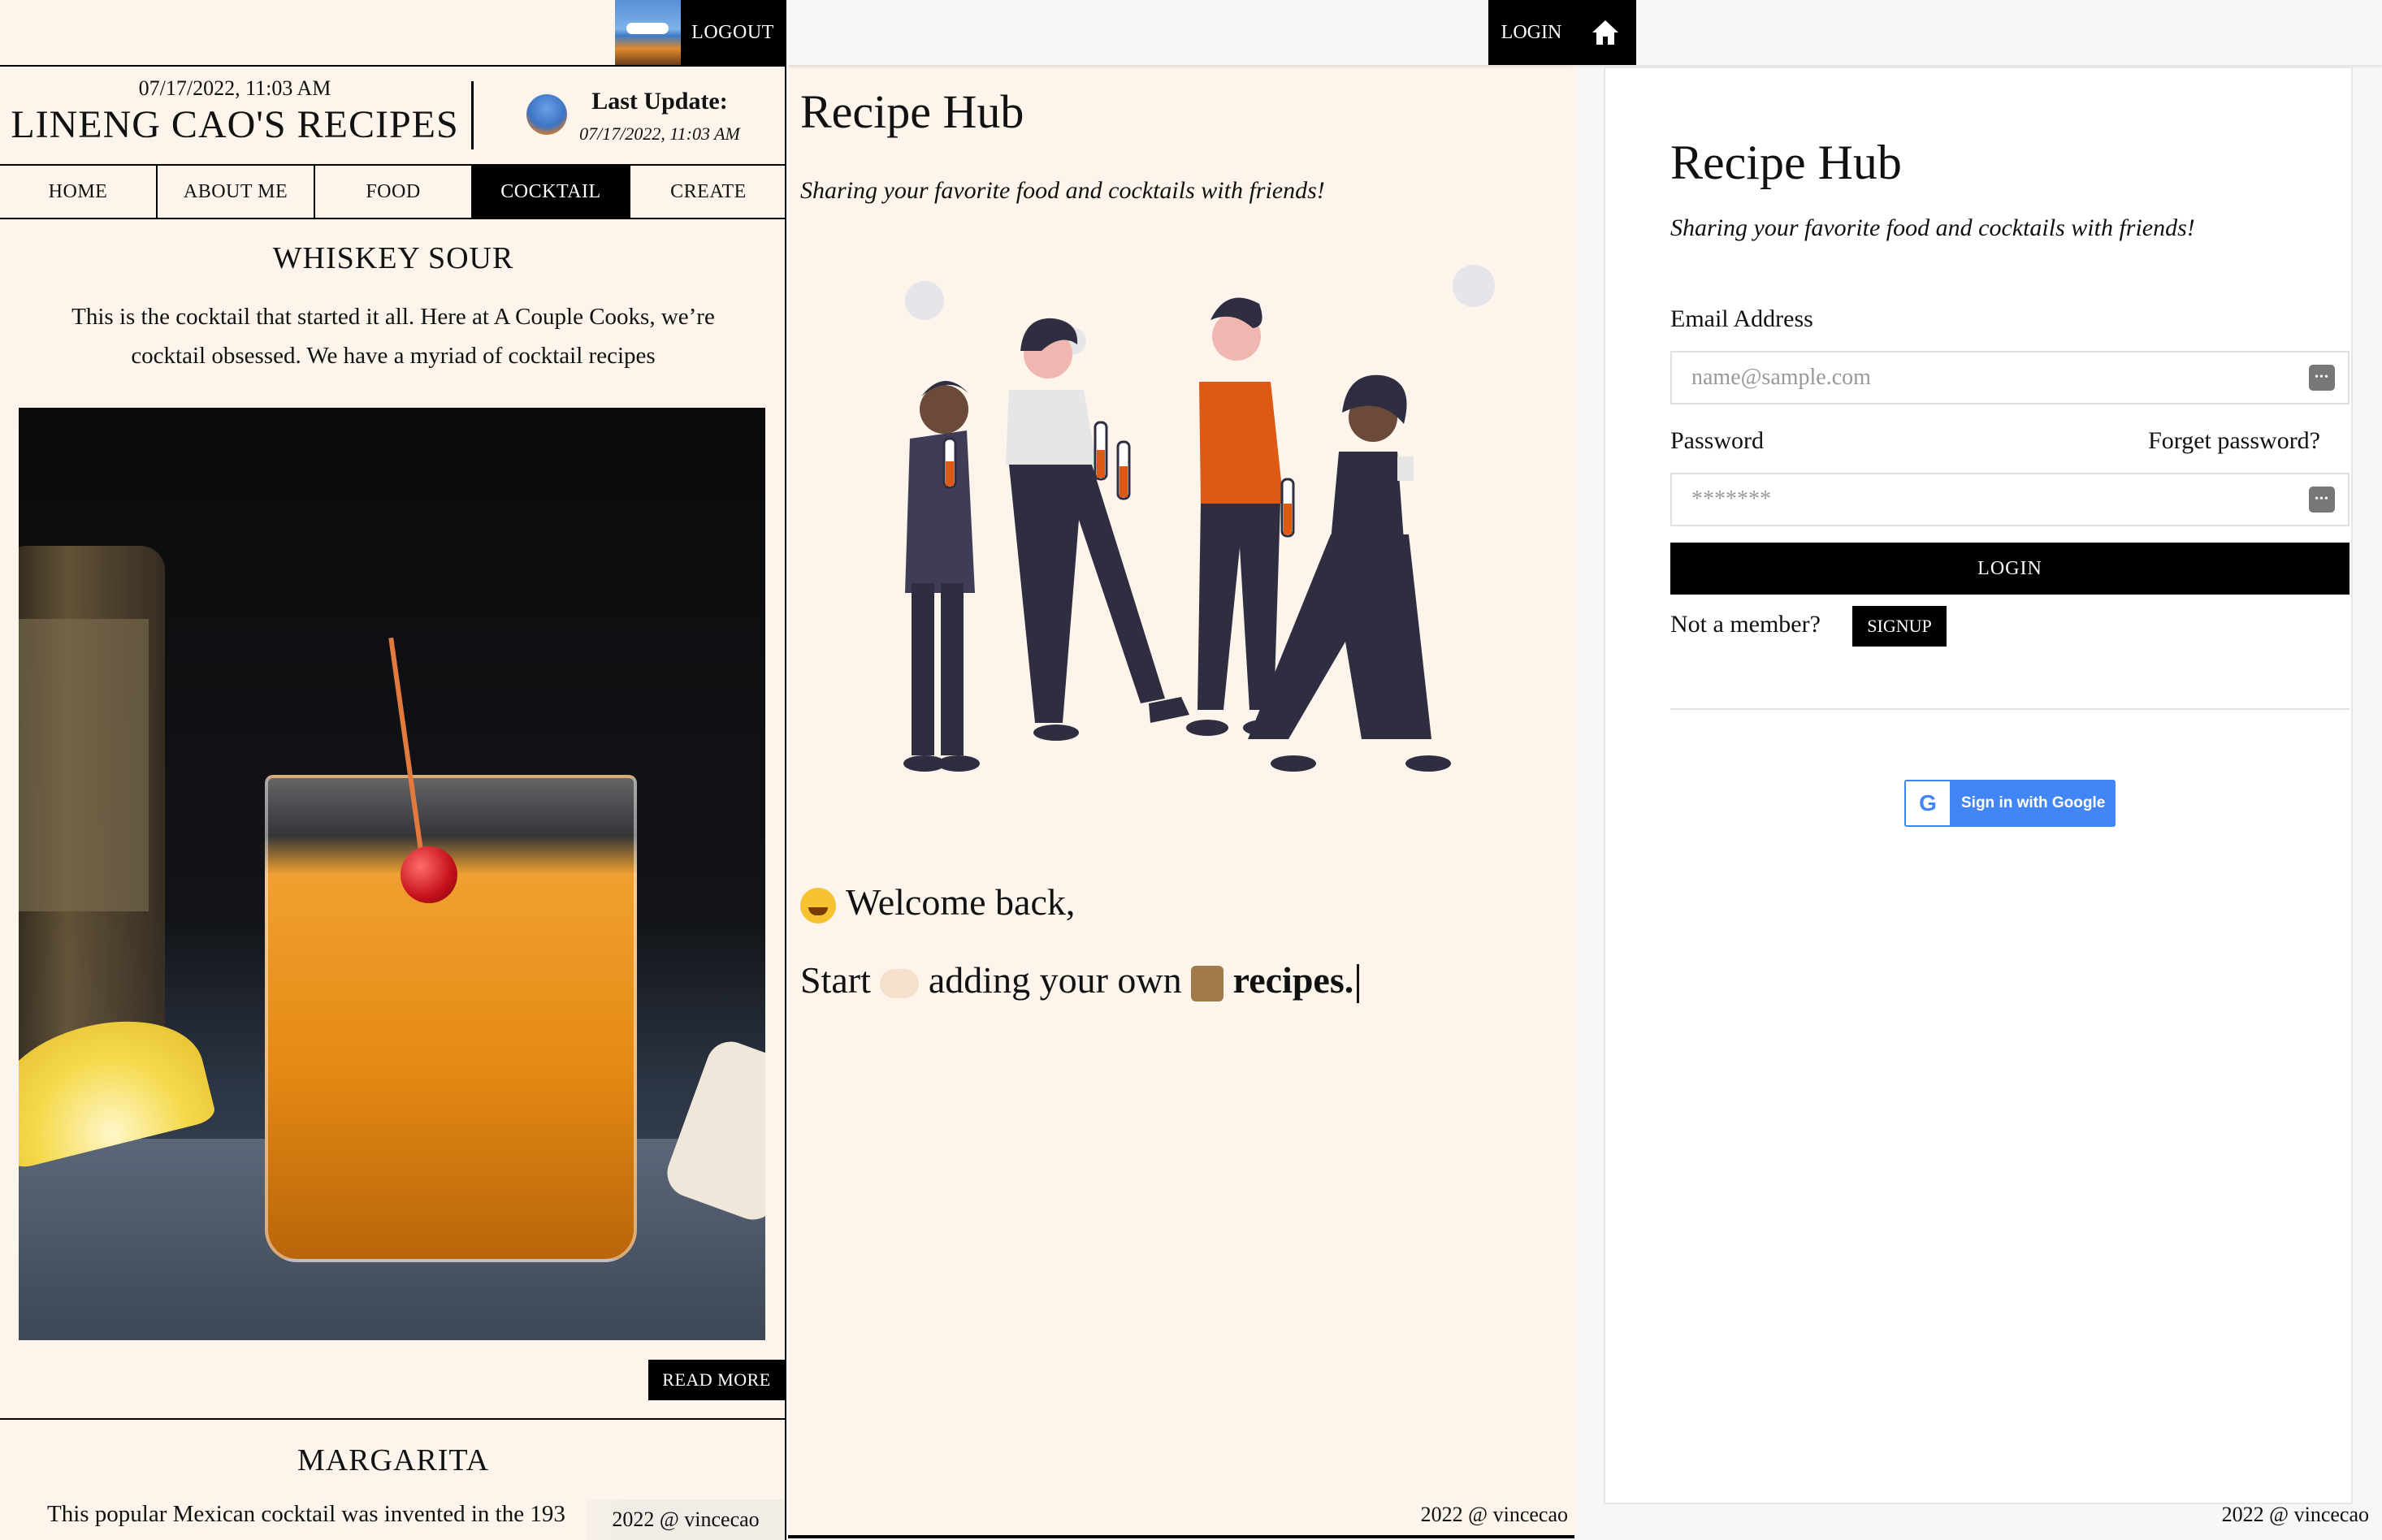 This screenshot has height=1540, width=2382. Describe the element at coordinates (1531, 32) in the screenshot. I see `login-button: LOGIN` at that location.